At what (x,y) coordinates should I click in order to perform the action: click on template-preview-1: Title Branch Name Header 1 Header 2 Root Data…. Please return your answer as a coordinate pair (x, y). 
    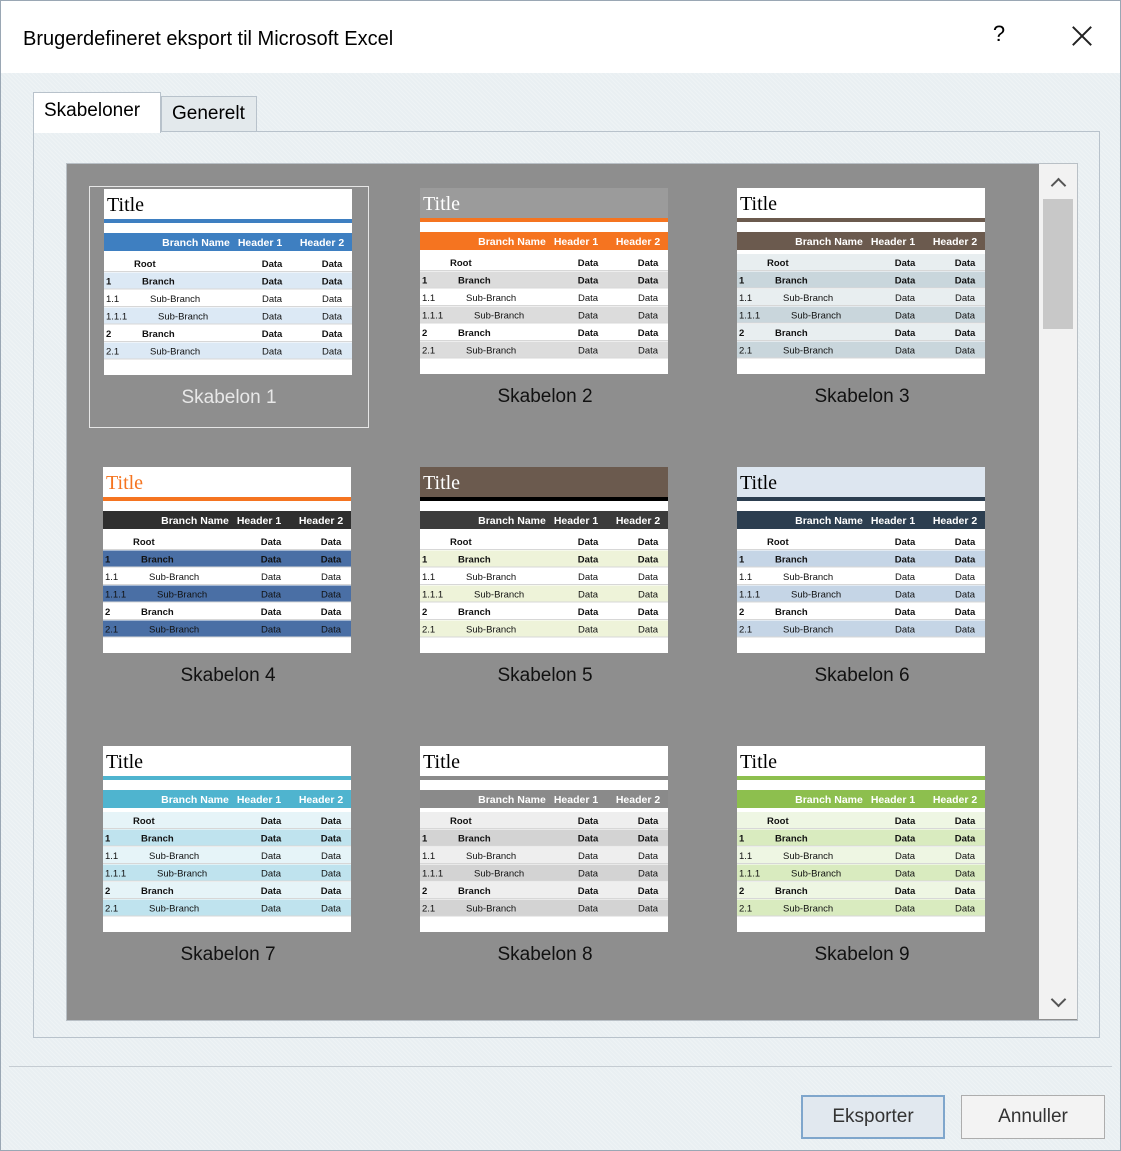
    Looking at the image, I should click on (228, 282).